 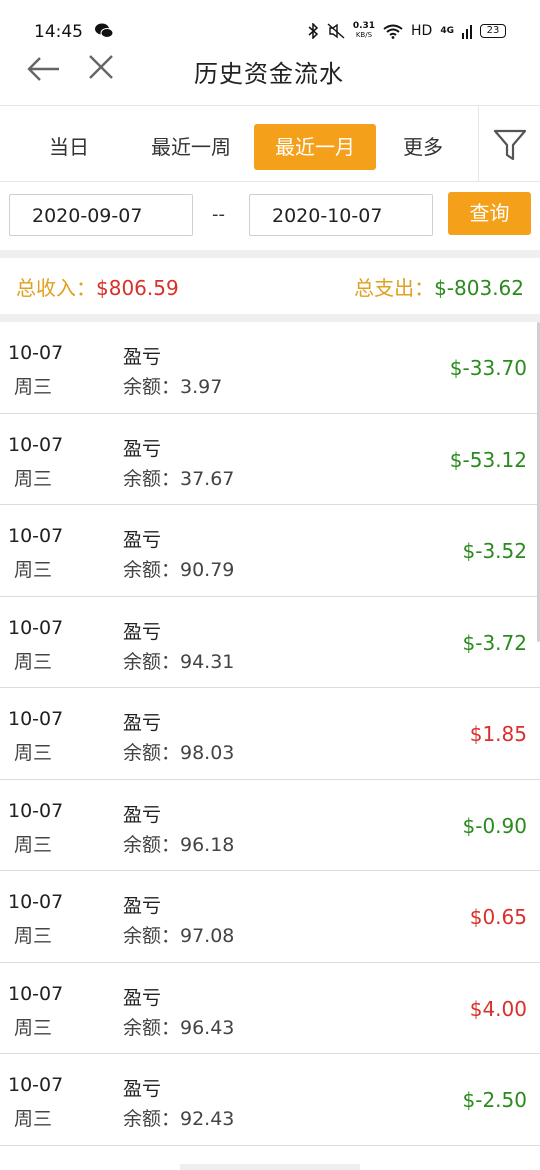 What do you see at coordinates (270, 1160) in the screenshot?
I see `list-item-partial` at bounding box center [270, 1160].